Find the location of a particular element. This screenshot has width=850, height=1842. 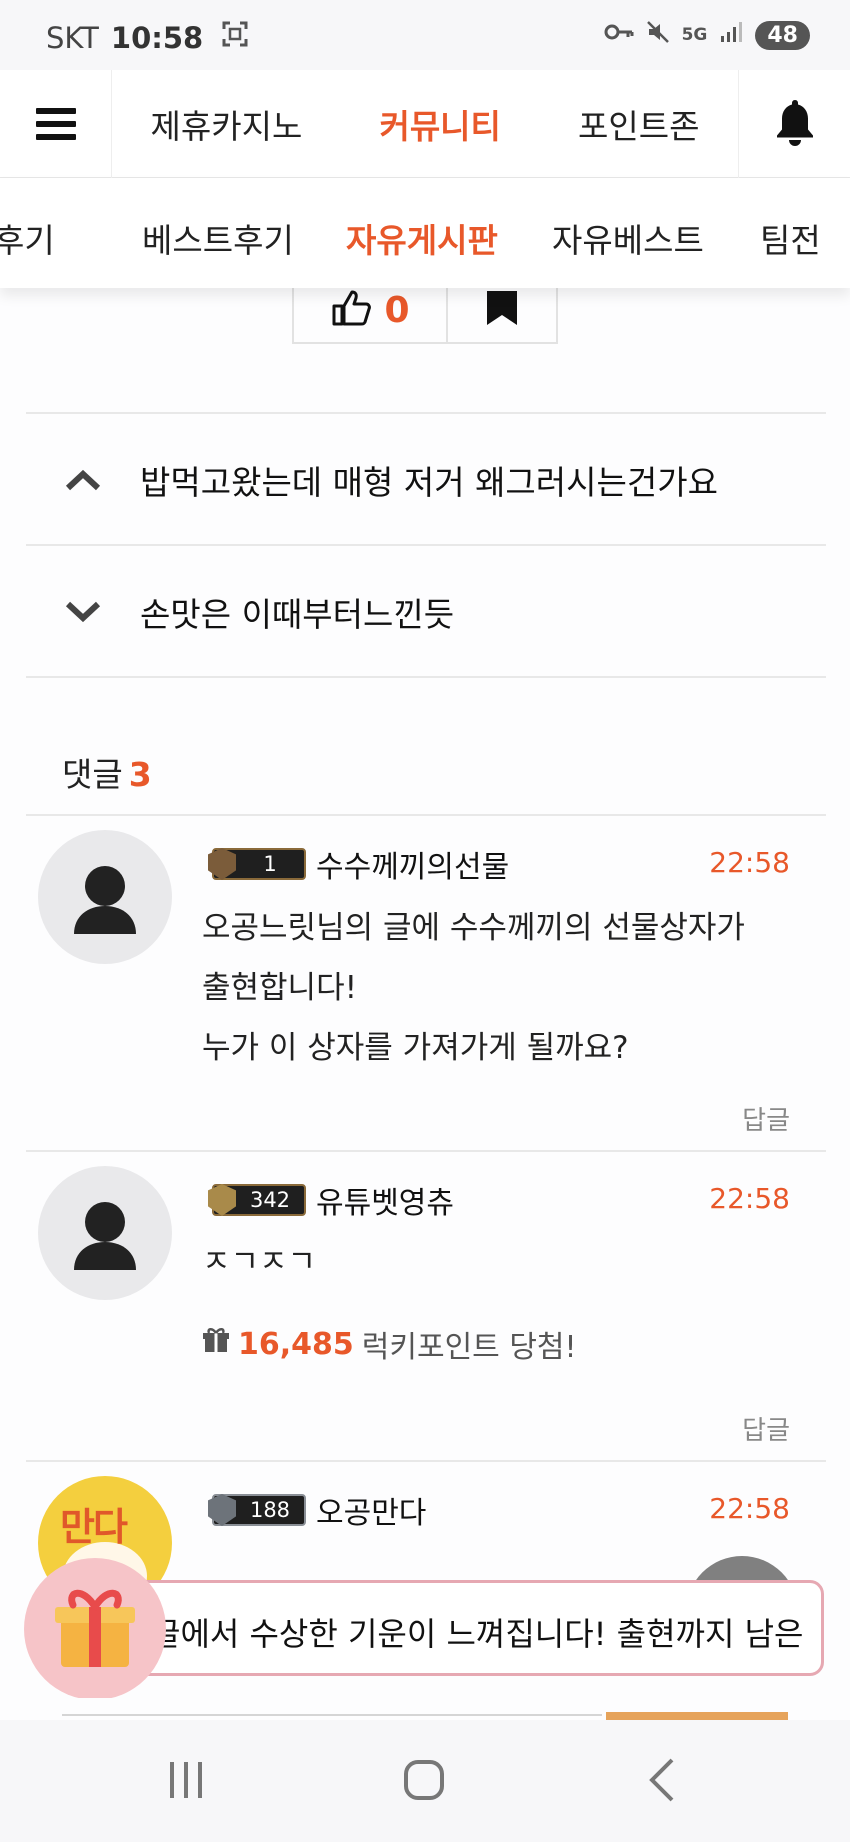

comment-author: 유튜벳영츄 is located at coordinates (385, 1200).